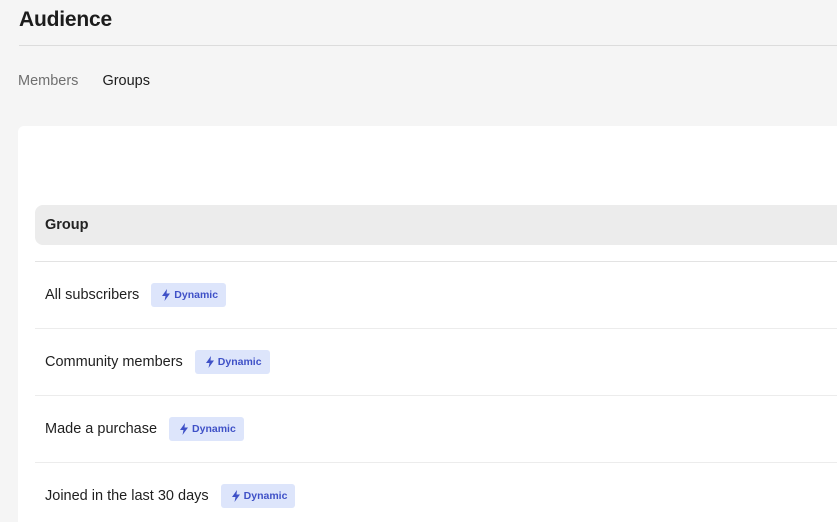 This screenshot has height=522, width=837. I want to click on tab-bar: Members Groups, so click(84, 81).